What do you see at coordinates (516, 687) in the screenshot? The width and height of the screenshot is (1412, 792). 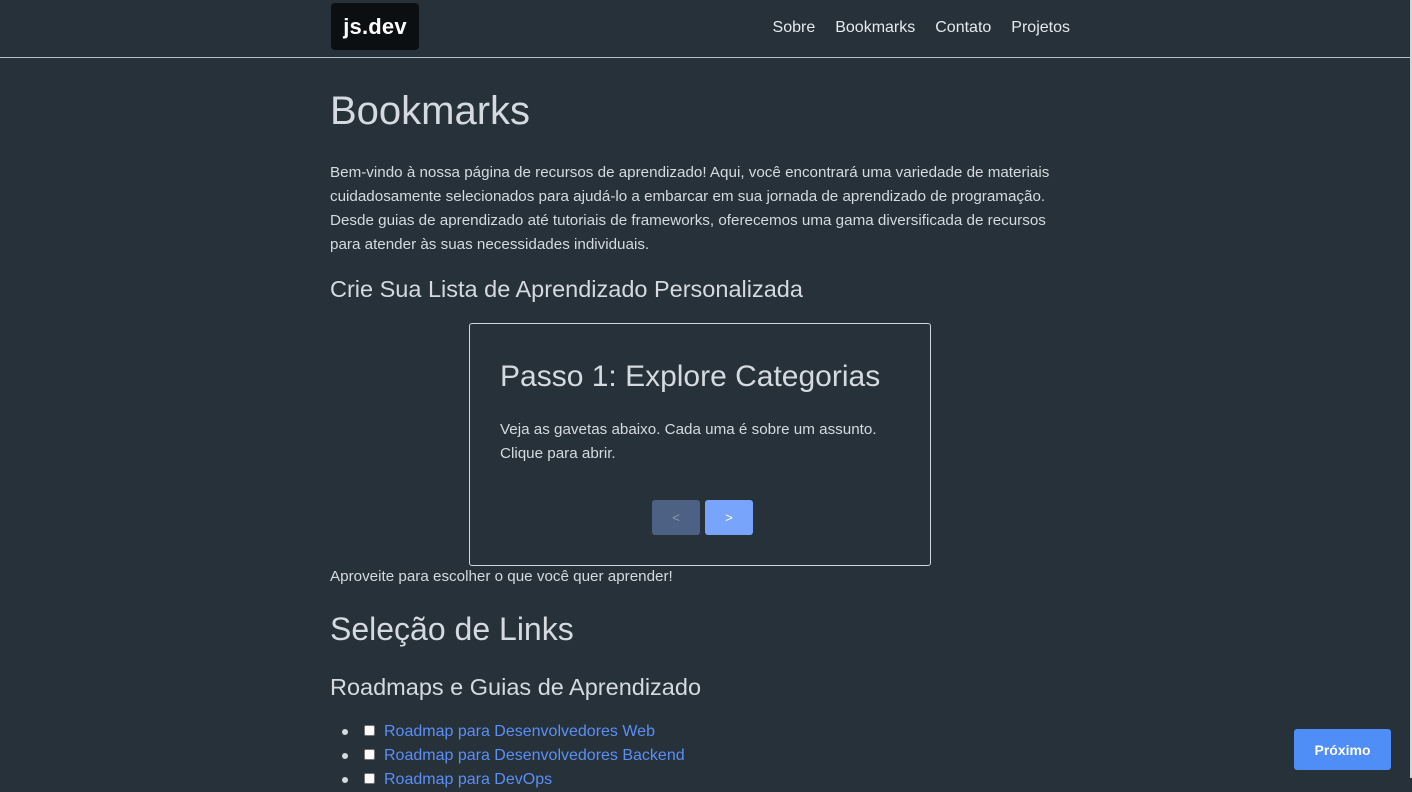 I see `roadmaps-heading: Roadmaps e Guias de Aprendizado` at bounding box center [516, 687].